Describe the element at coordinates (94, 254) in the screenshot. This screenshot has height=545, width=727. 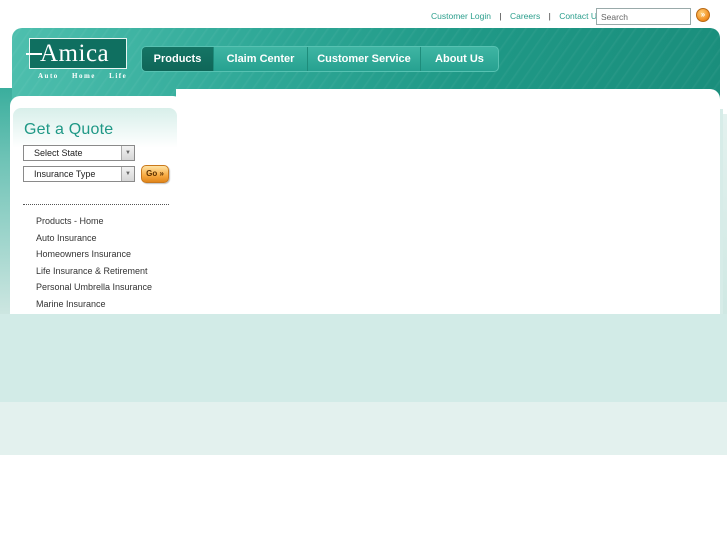
I see `product-link-homeowners: Homeowners Insurance` at that location.